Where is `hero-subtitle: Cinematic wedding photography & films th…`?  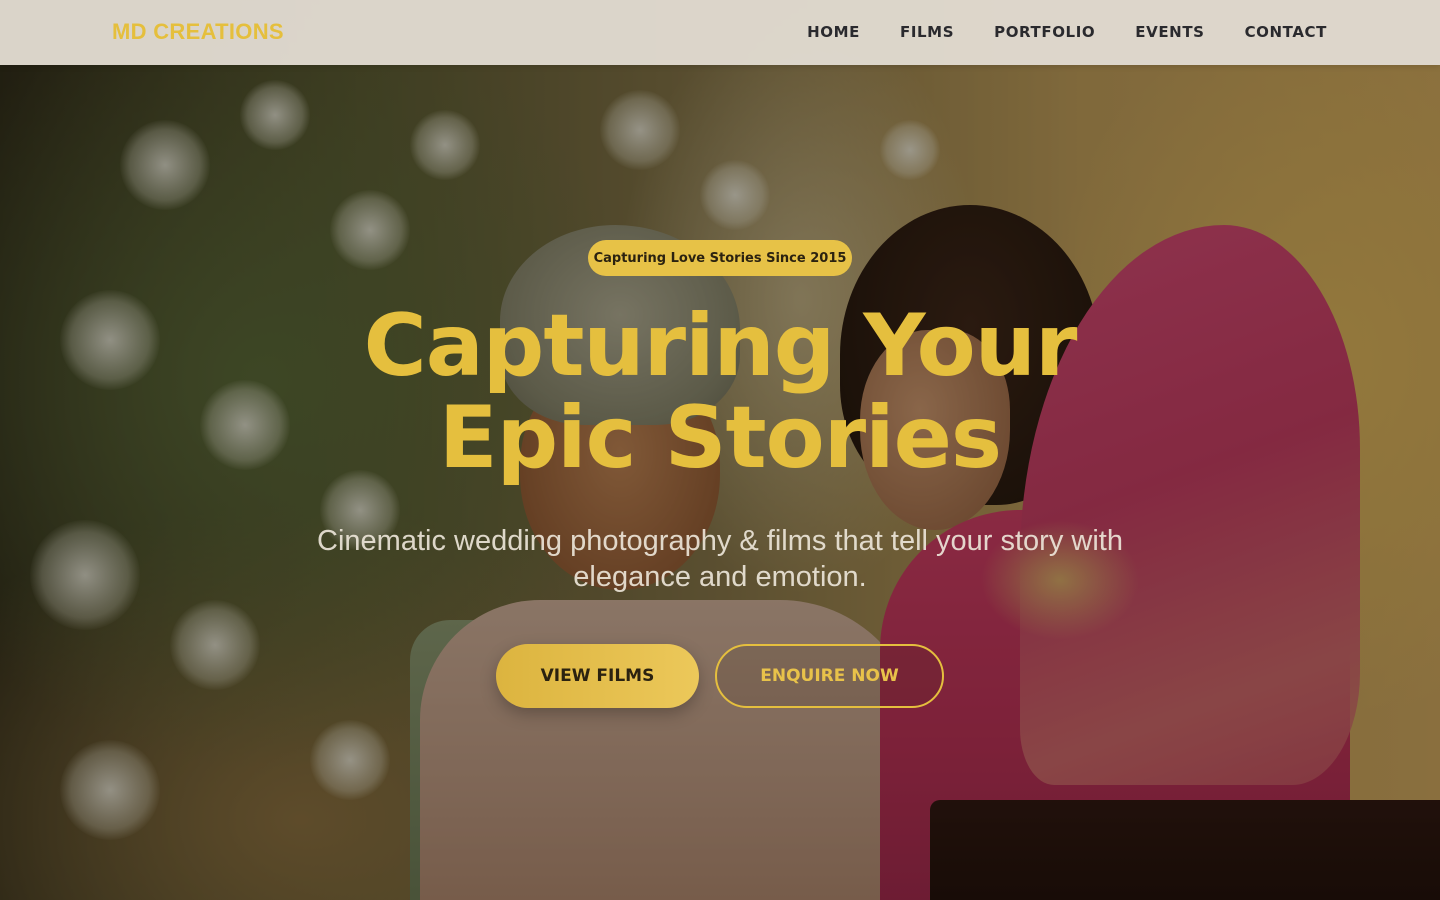
hero-subtitle: Cinematic wedding photography & films th… is located at coordinates (720, 559).